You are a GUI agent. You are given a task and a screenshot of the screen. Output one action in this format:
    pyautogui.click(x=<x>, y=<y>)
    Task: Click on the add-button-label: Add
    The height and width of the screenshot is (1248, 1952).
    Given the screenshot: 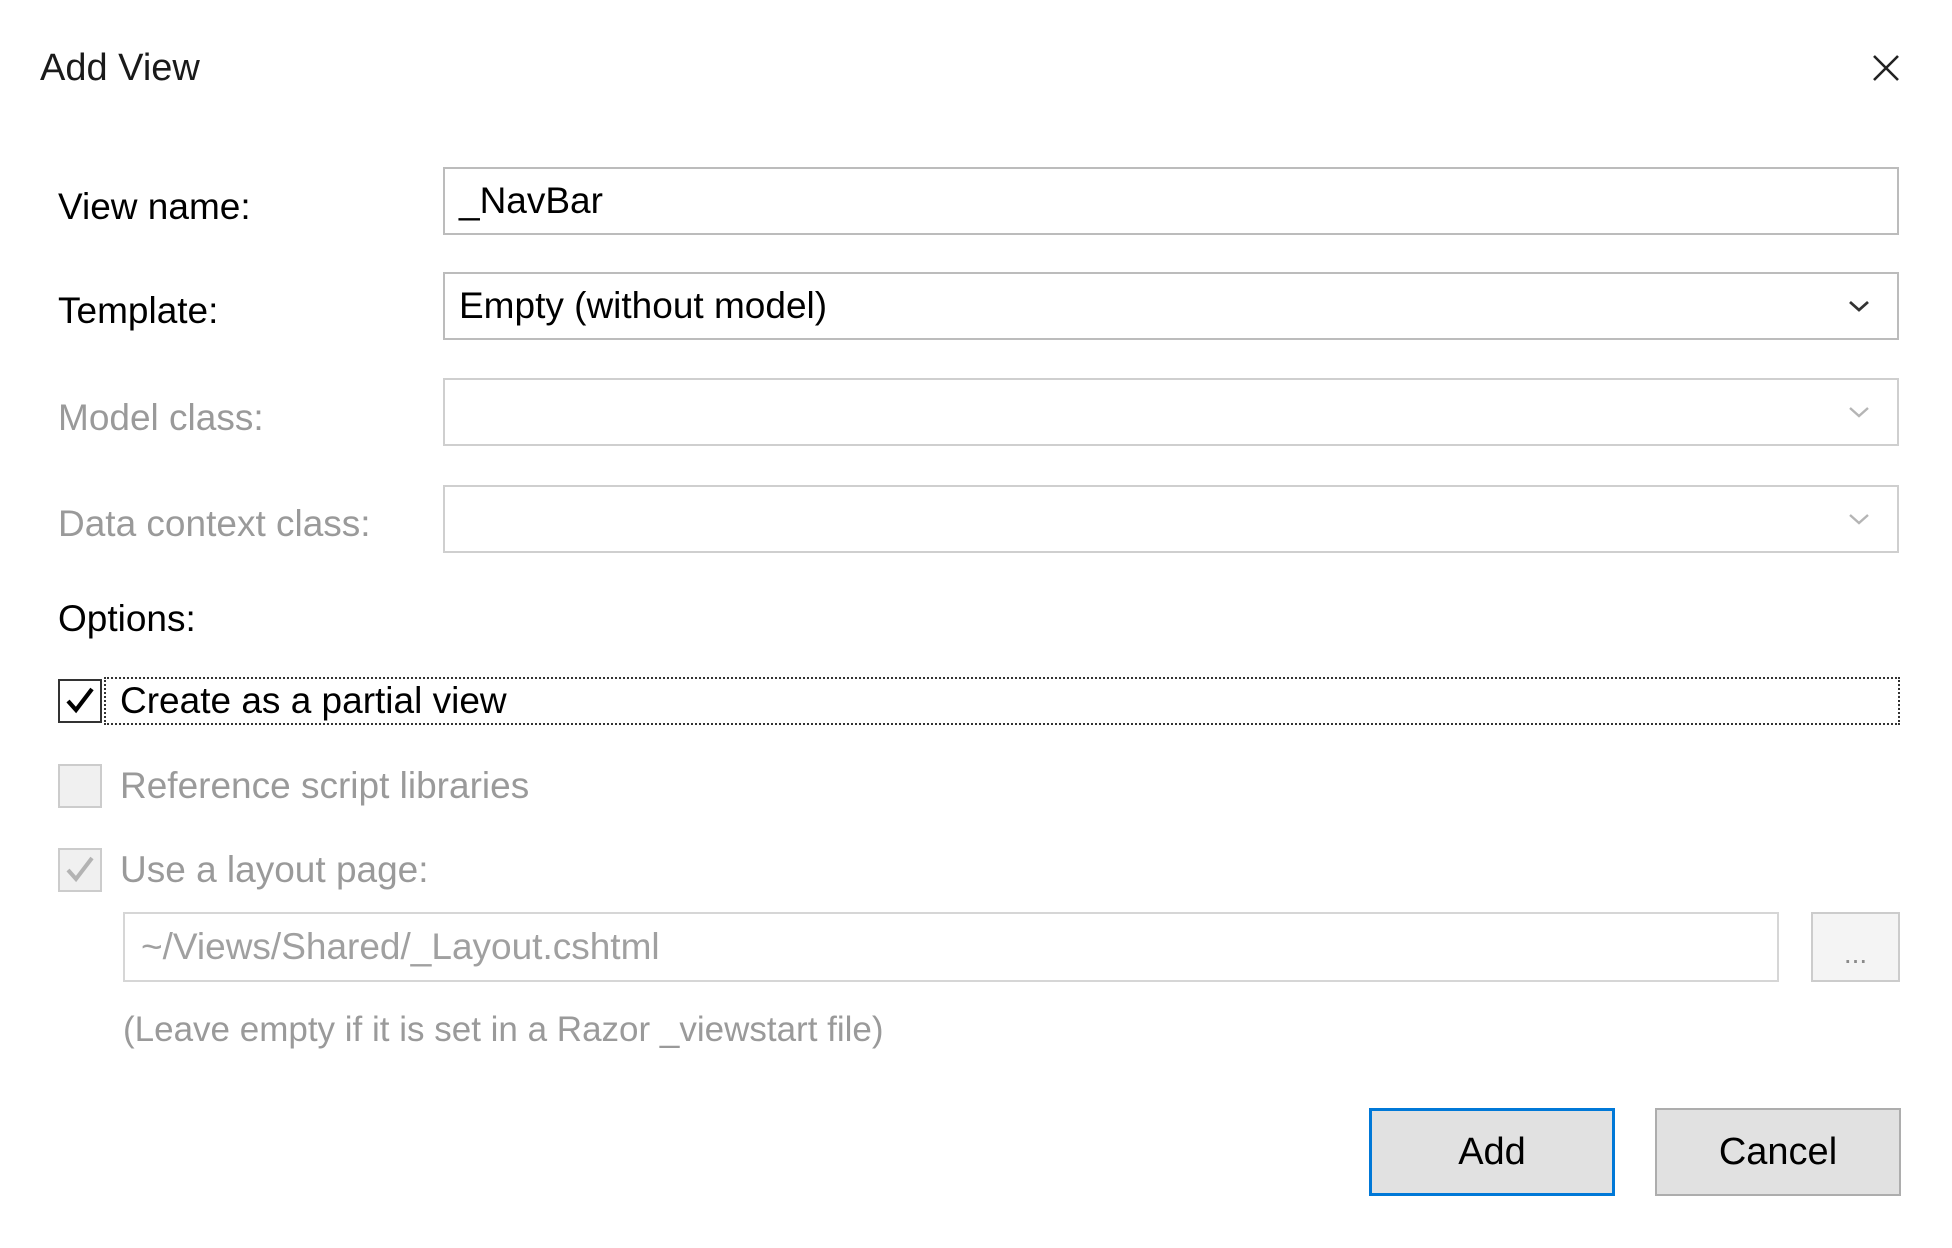 What is the action you would take?
    pyautogui.click(x=1492, y=1151)
    